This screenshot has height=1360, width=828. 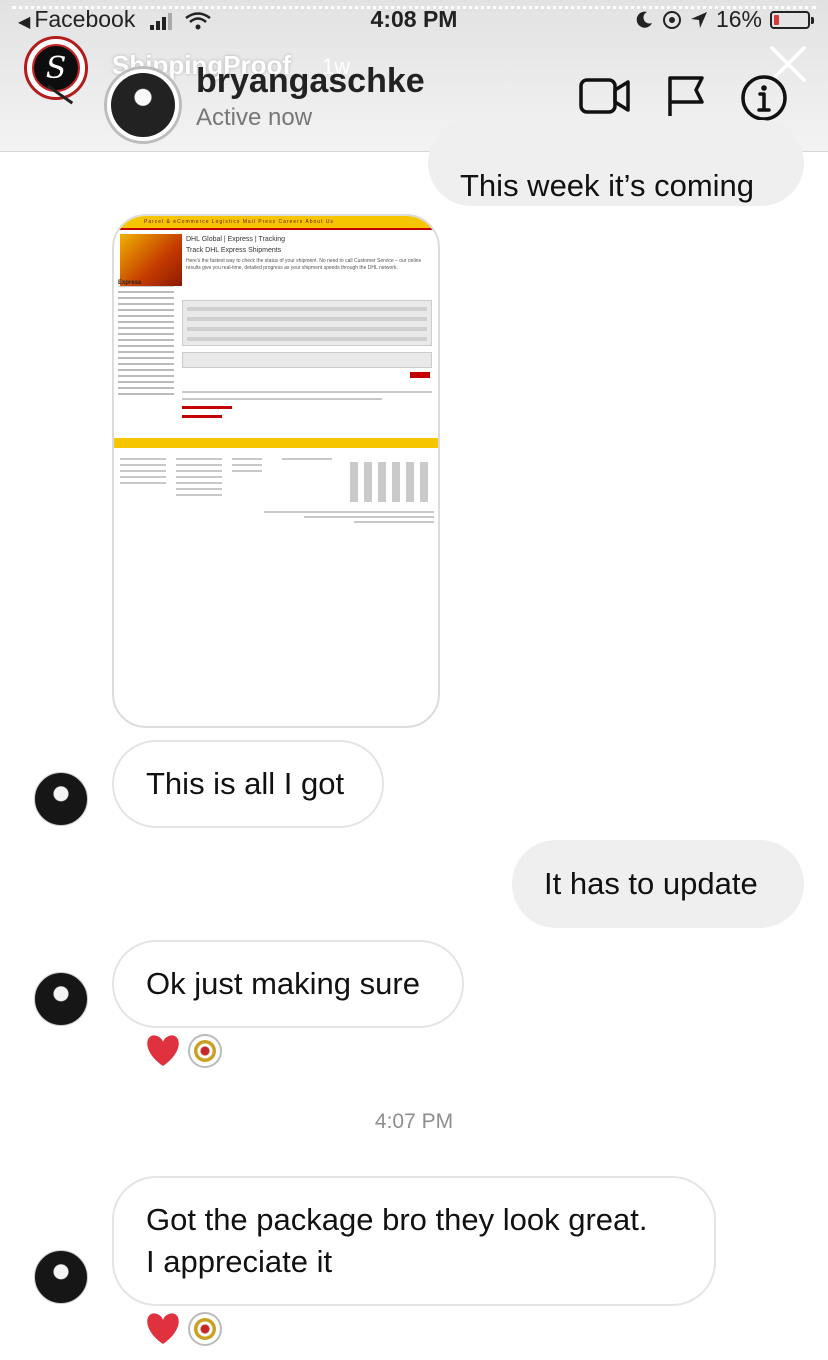 I want to click on chat-username: bryangaschke, so click(x=310, y=81).